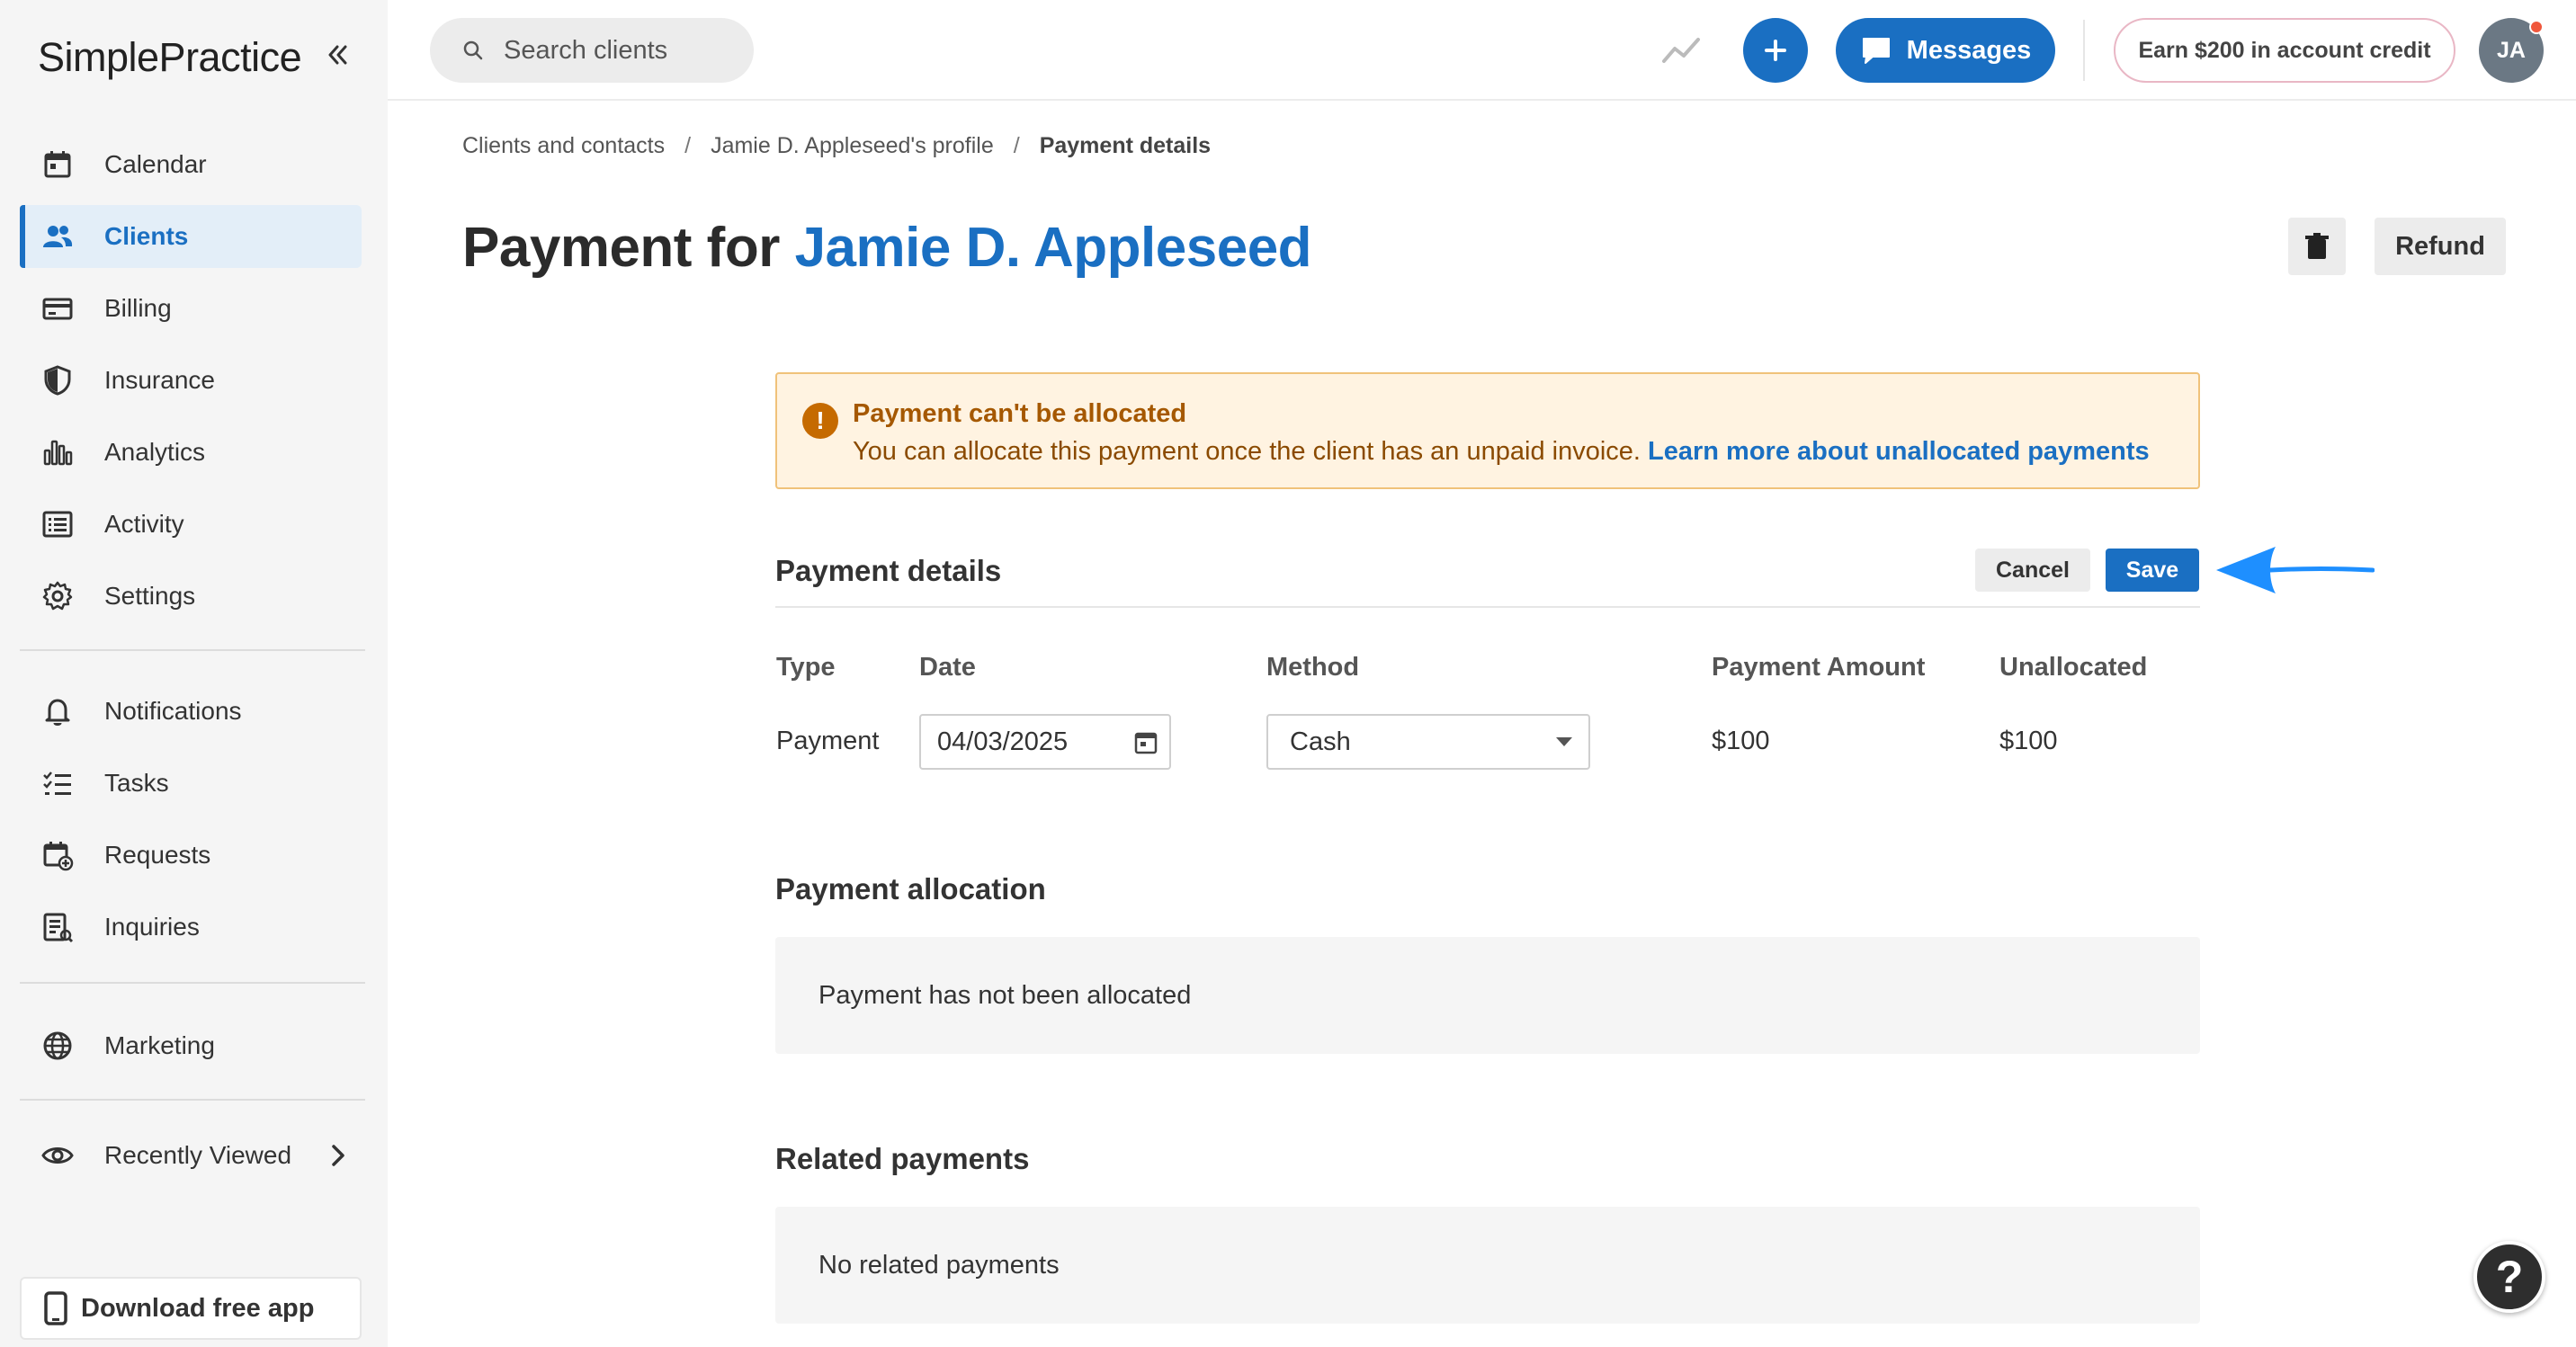 This screenshot has height=1347, width=2576. I want to click on sidebar-item-marketing: Marketing, so click(191, 1045).